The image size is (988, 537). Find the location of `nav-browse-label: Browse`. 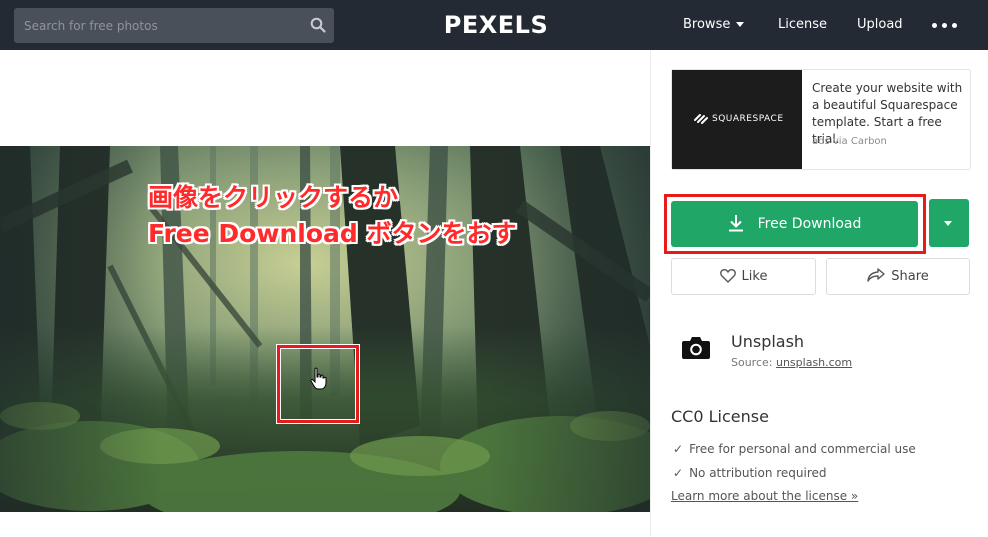

nav-browse-label: Browse is located at coordinates (707, 24).